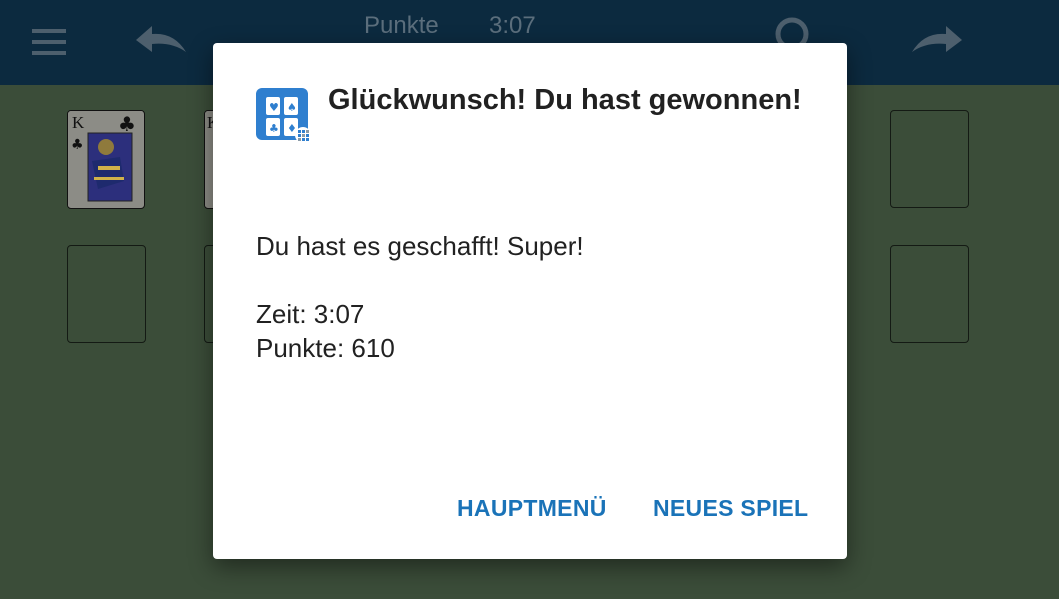 The height and width of the screenshot is (599, 1059). I want to click on dialog-title: Glückwunsch! Du hast gewonnen!, so click(565, 100).